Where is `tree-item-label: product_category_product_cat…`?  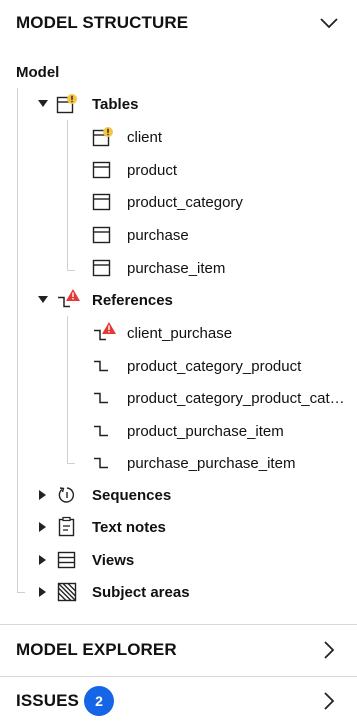 tree-item-label: product_category_product_cat… is located at coordinates (236, 398).